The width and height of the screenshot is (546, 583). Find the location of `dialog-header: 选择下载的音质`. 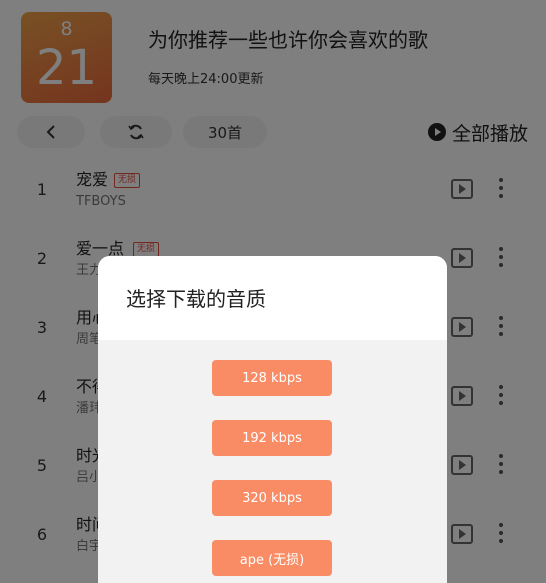

dialog-header: 选择下载的音质 is located at coordinates (272, 298).